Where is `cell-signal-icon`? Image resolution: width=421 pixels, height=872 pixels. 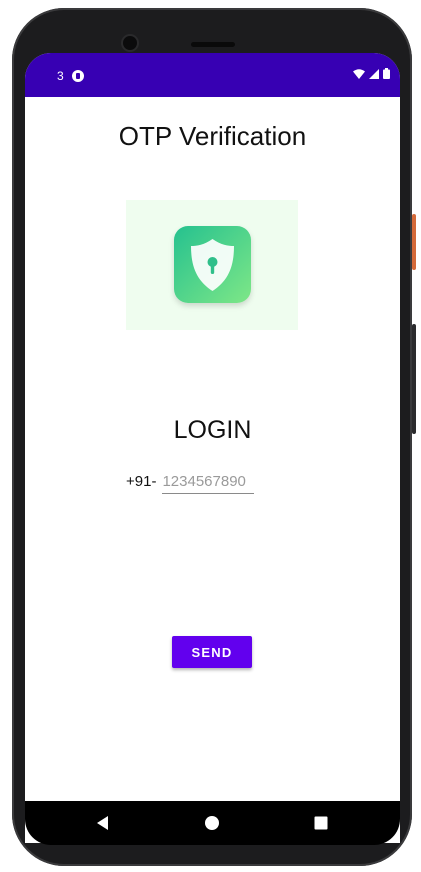
cell-signal-icon is located at coordinates (374, 73).